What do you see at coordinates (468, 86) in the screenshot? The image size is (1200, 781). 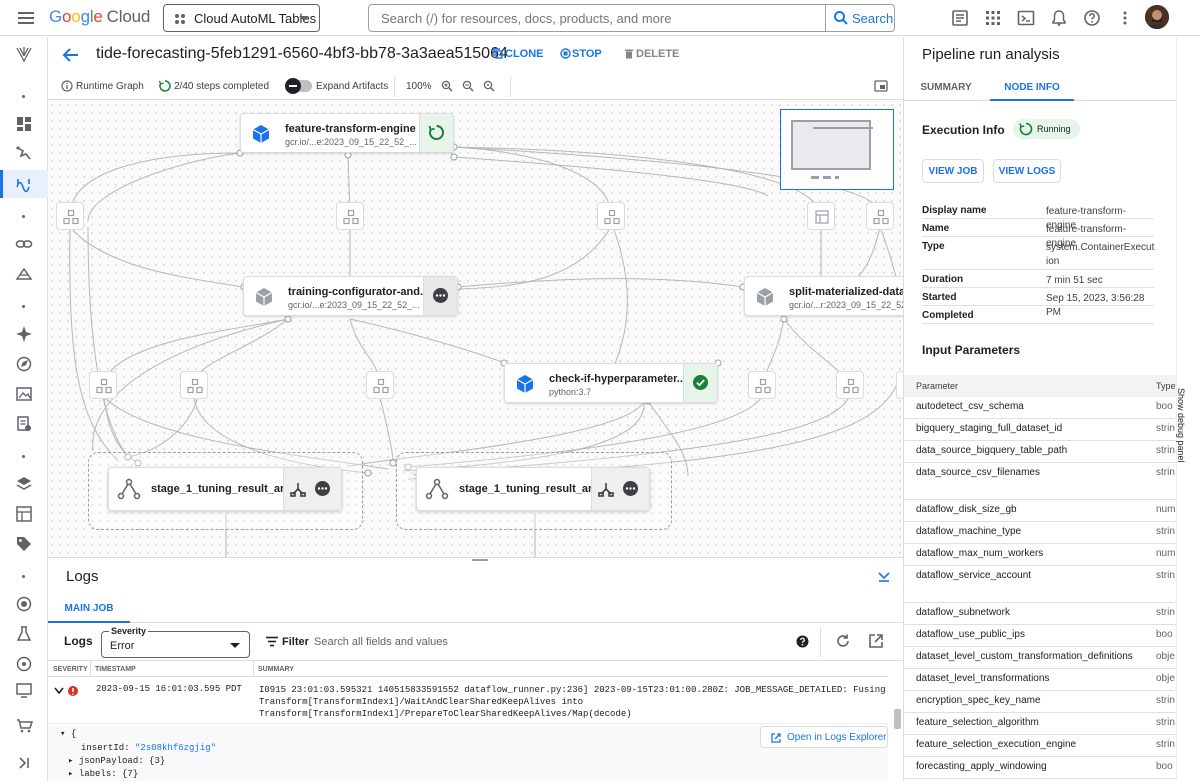 I see `zoom-out-icon` at bounding box center [468, 86].